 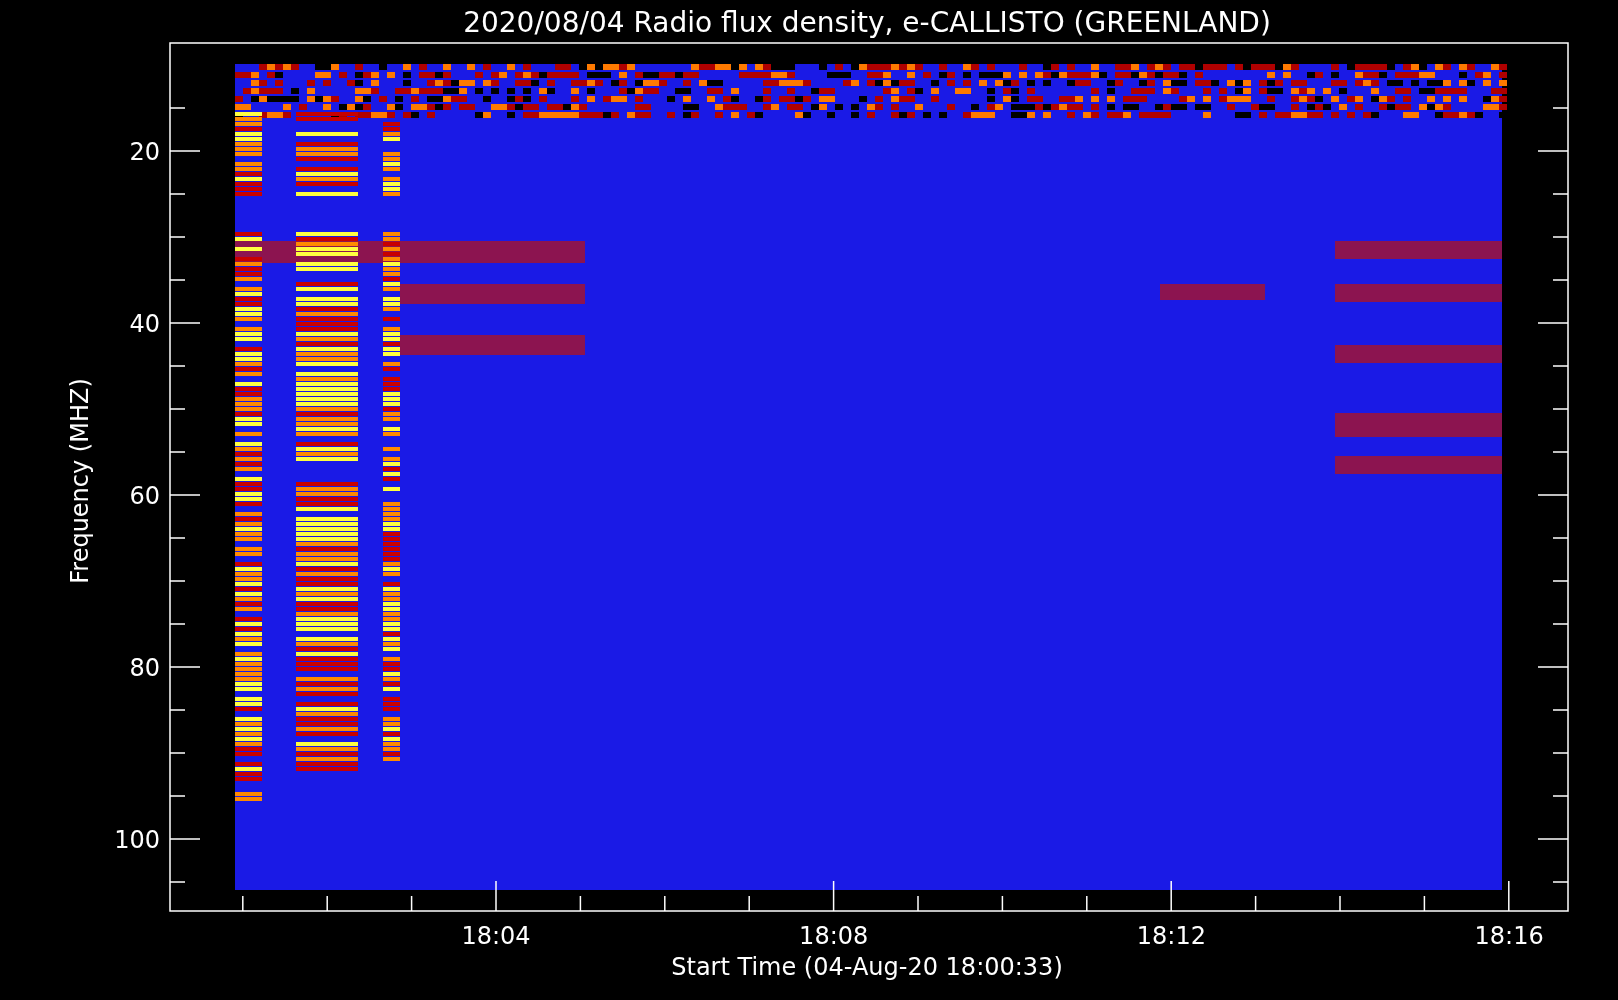 What do you see at coordinates (1509, 936) in the screenshot?
I see `x-tick-label: 18:16` at bounding box center [1509, 936].